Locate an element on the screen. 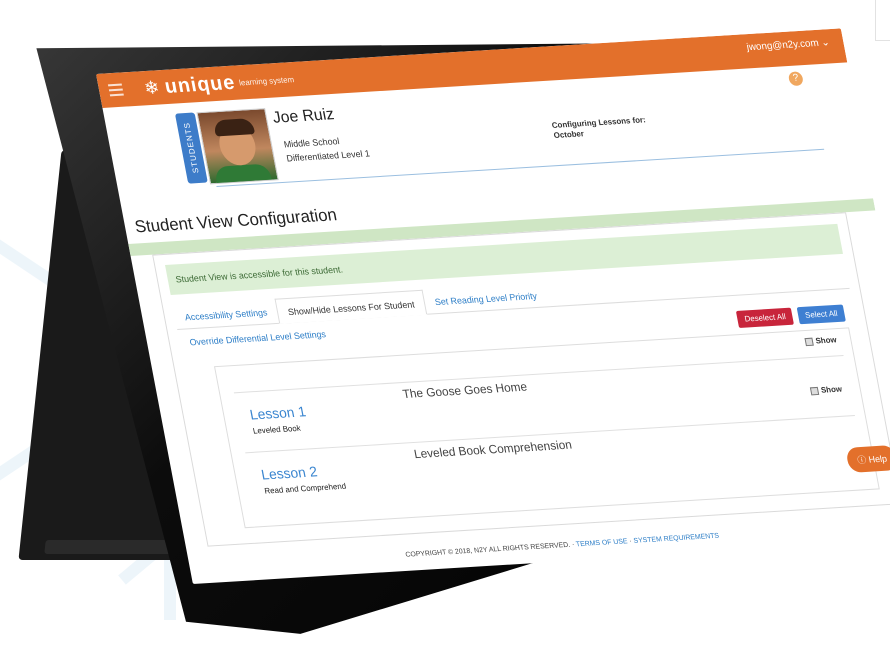 The width and height of the screenshot is (890, 656). student-photo is located at coordinates (237, 146).